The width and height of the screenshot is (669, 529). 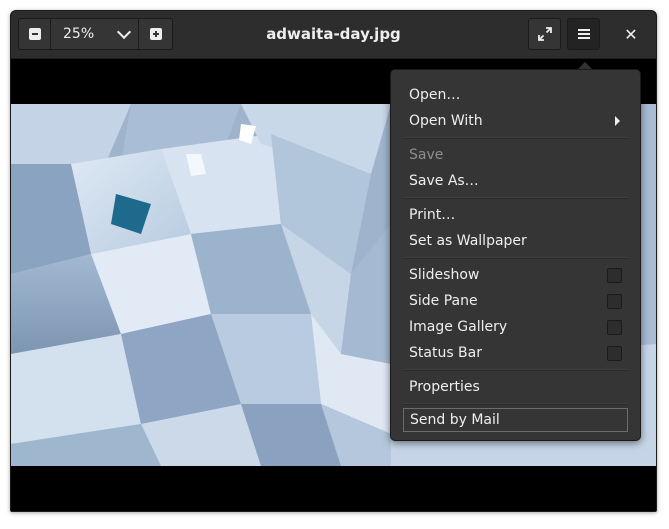 I want to click on menu-item-open-with: Open With, so click(x=515, y=121).